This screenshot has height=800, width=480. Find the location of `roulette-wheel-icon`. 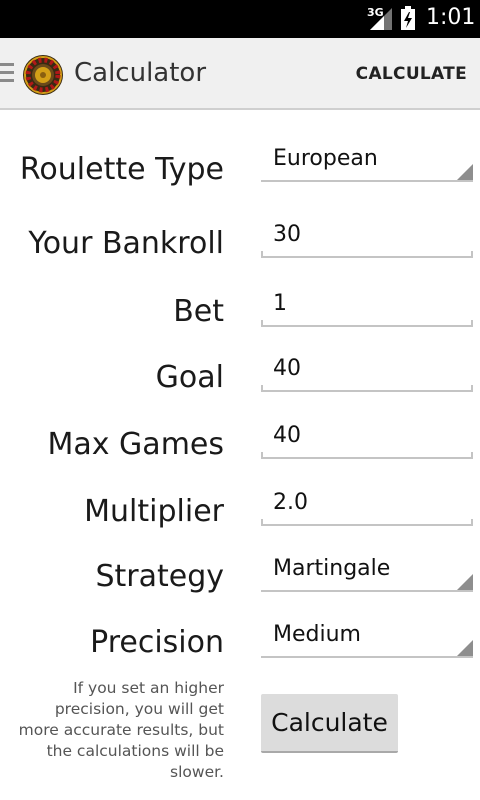

roulette-wheel-icon is located at coordinates (43, 75).